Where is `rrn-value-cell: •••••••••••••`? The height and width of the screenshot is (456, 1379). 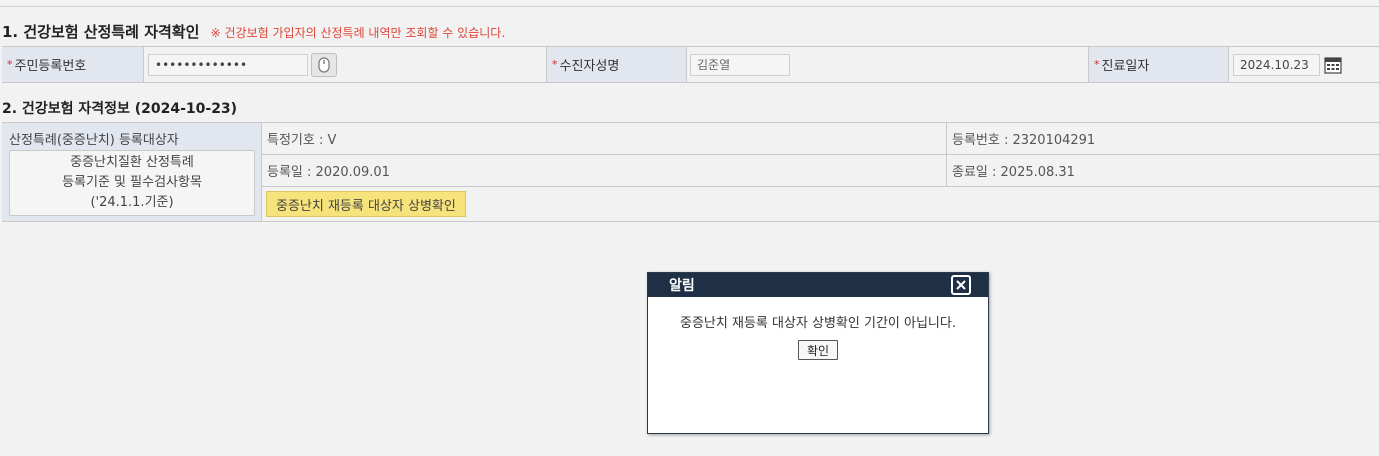
rrn-value-cell: ••••••••••••• is located at coordinates (345, 64).